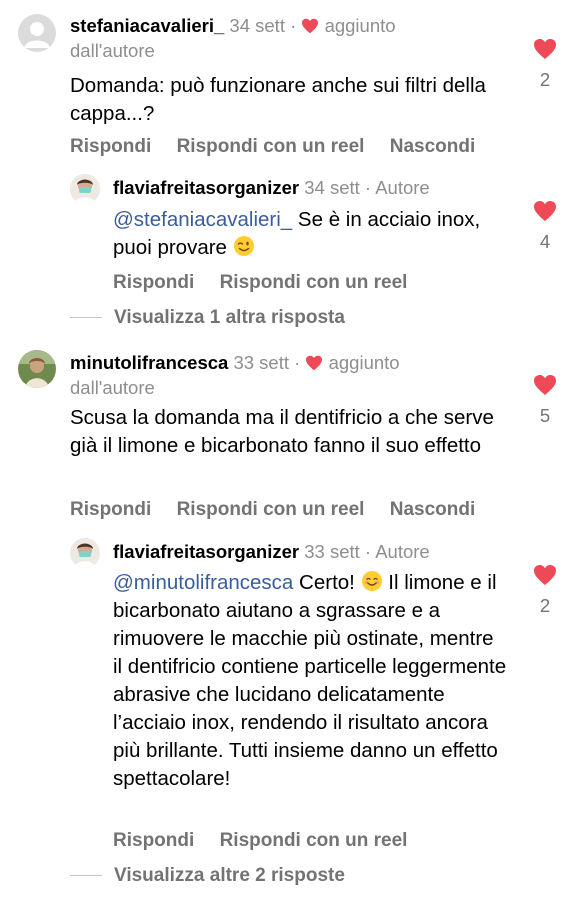 This screenshot has height=900, width=583. What do you see at coordinates (229, 875) in the screenshot?
I see `view-more-label: Visualizza altre 2 risposte` at bounding box center [229, 875].